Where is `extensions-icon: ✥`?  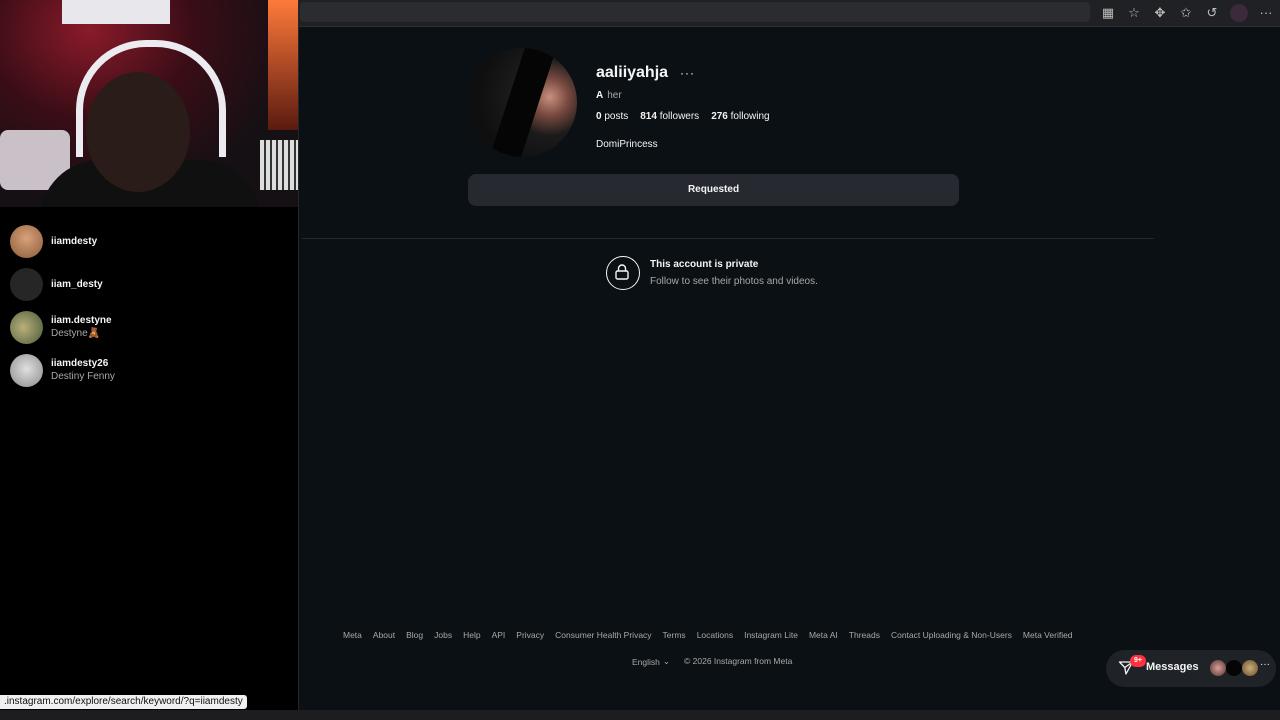
extensions-icon: ✥ is located at coordinates (1160, 13).